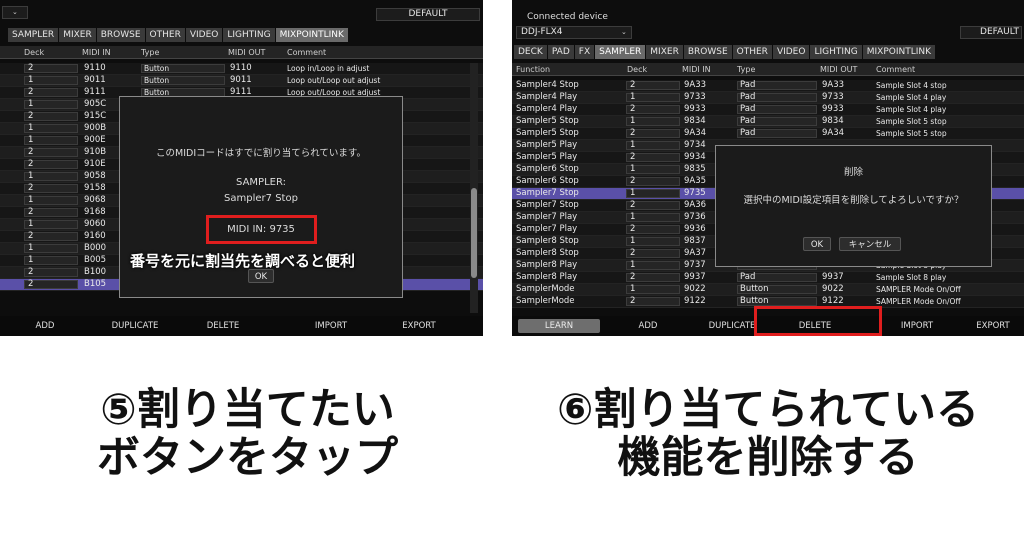  What do you see at coordinates (95, 224) in the screenshot?
I see `midi-in-value: 9060` at bounding box center [95, 224].